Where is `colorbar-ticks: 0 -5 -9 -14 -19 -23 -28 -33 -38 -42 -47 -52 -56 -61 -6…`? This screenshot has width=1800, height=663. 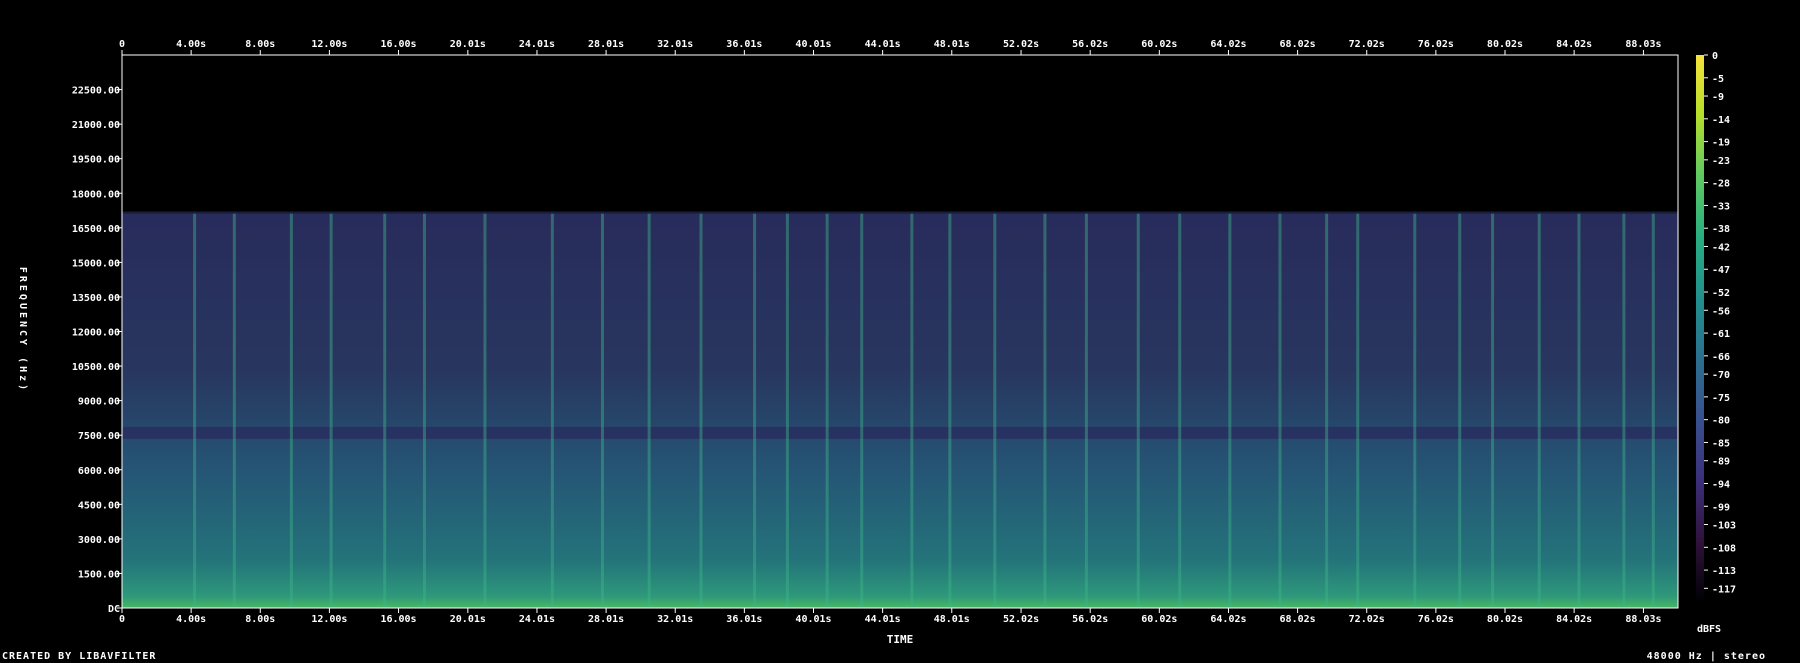
colorbar-ticks: 0 -5 -9 -14 -19 -23 -28 -33 -38 -42 -47 -52 -56 -61 -6… is located at coordinates (1720, 323).